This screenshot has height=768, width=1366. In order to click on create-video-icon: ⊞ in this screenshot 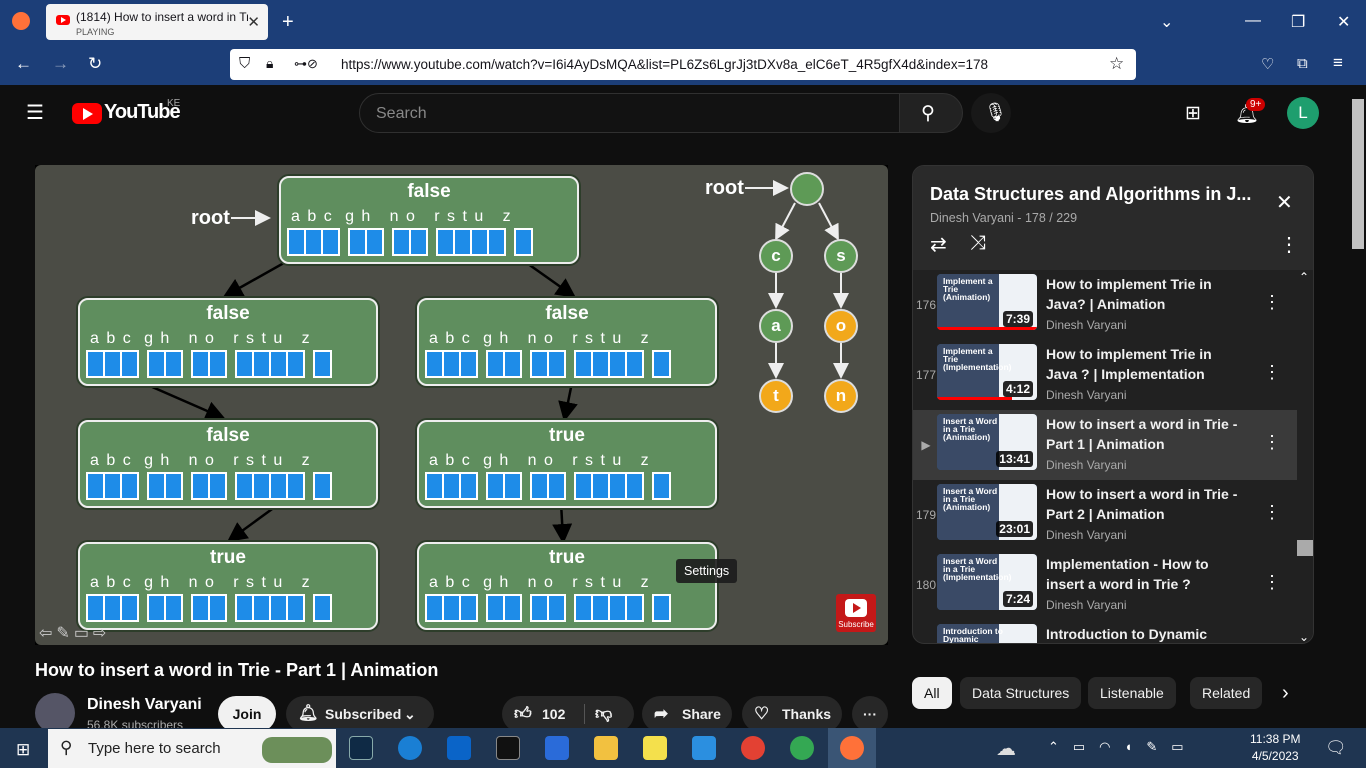, I will do `click(1193, 113)`.